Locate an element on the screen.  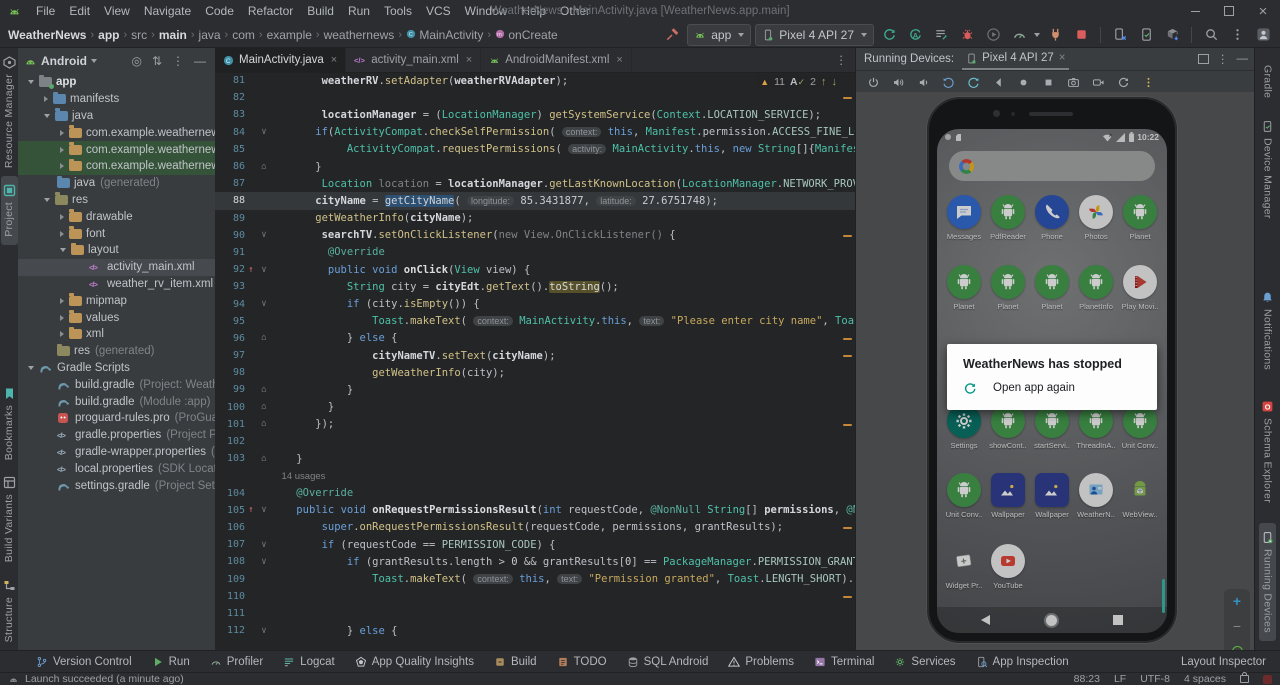
app-photos: Photos is located at coordinates (1096, 224).